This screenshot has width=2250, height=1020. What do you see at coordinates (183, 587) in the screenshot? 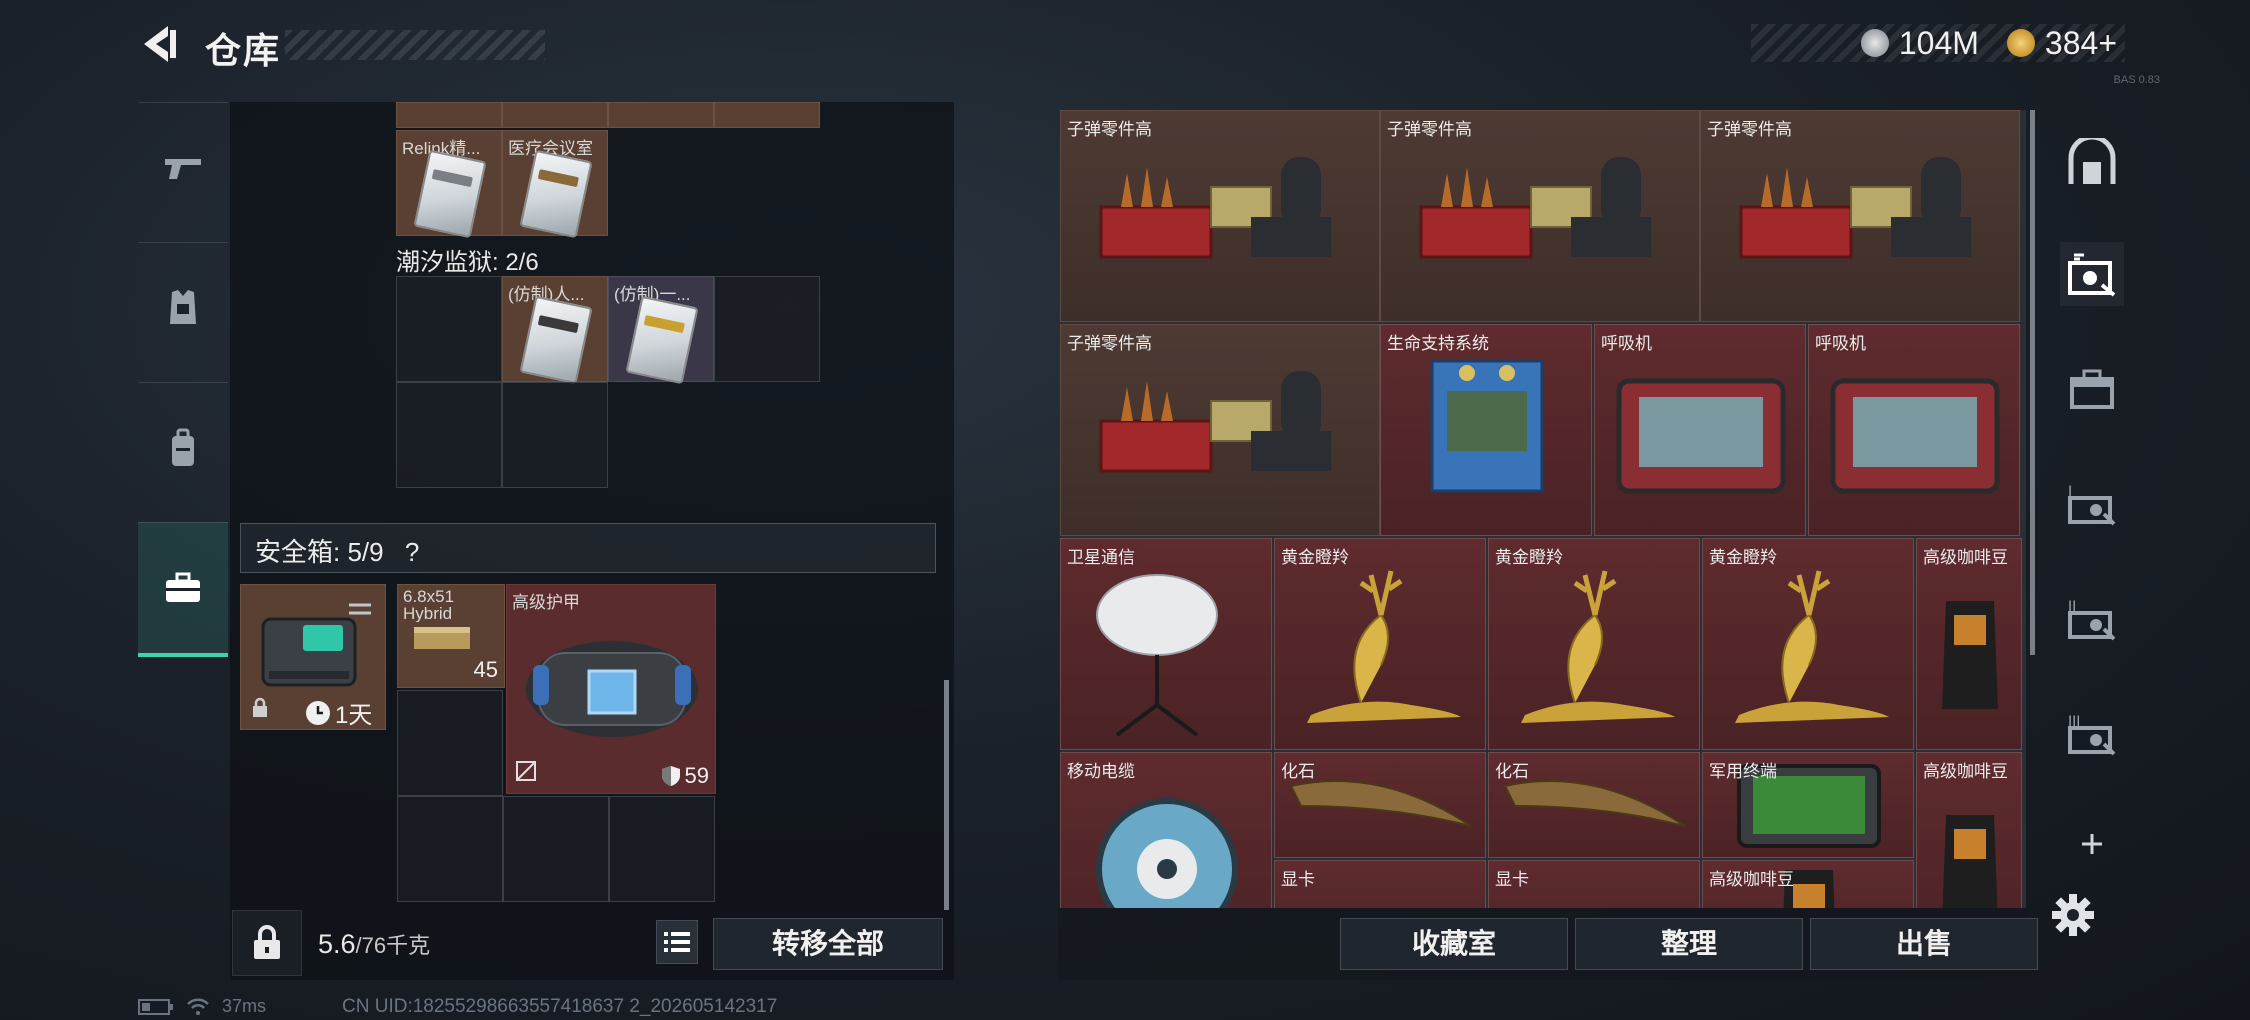
I see `briefcase-icon` at bounding box center [183, 587].